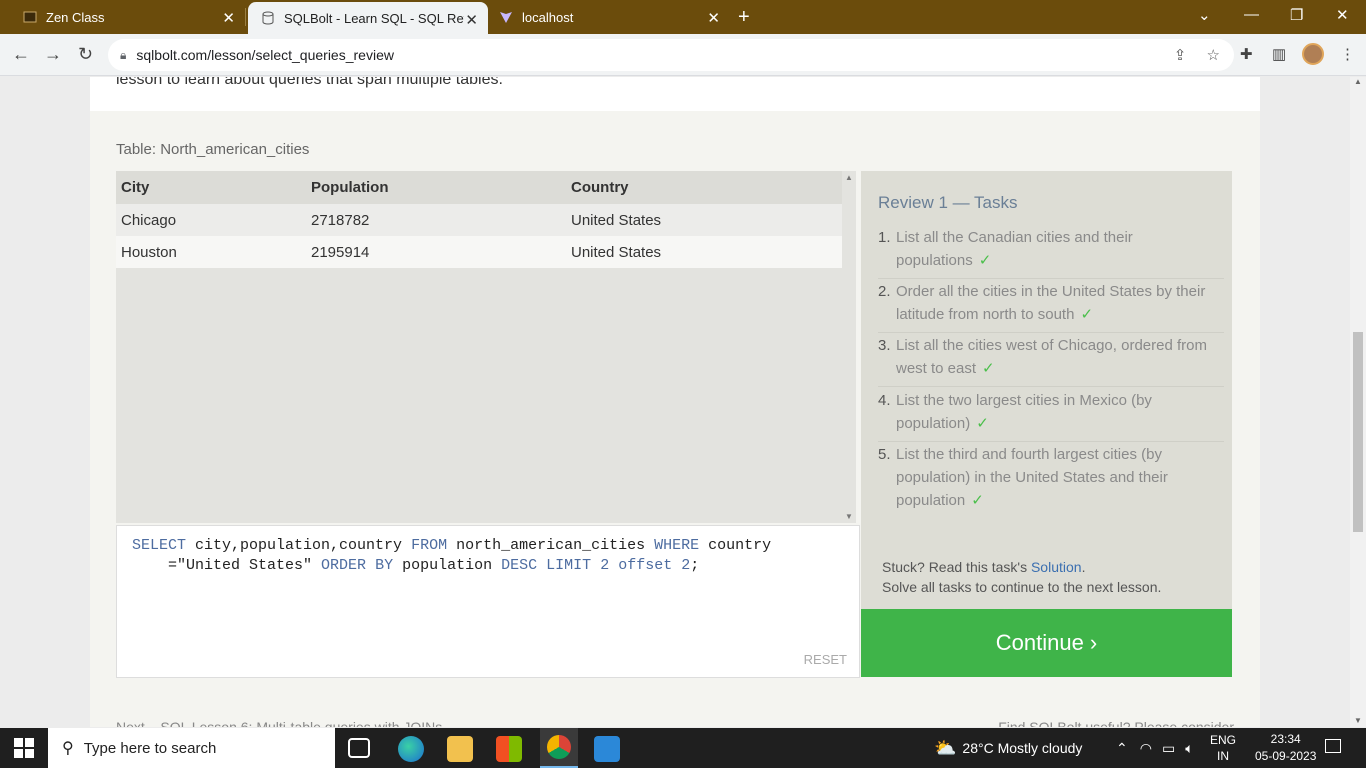  What do you see at coordinates (704, 187) in the screenshot?
I see `column-header-country: Country` at bounding box center [704, 187].